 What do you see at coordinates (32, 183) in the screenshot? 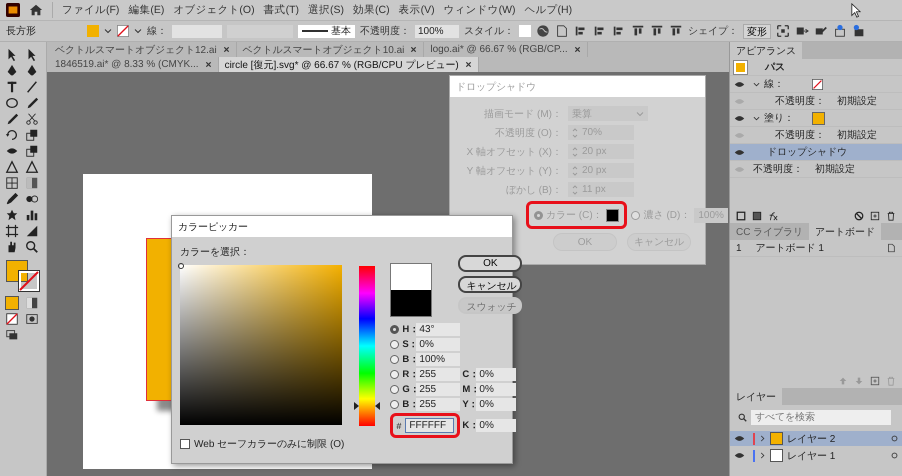
I see `gradient-icon` at bounding box center [32, 183].